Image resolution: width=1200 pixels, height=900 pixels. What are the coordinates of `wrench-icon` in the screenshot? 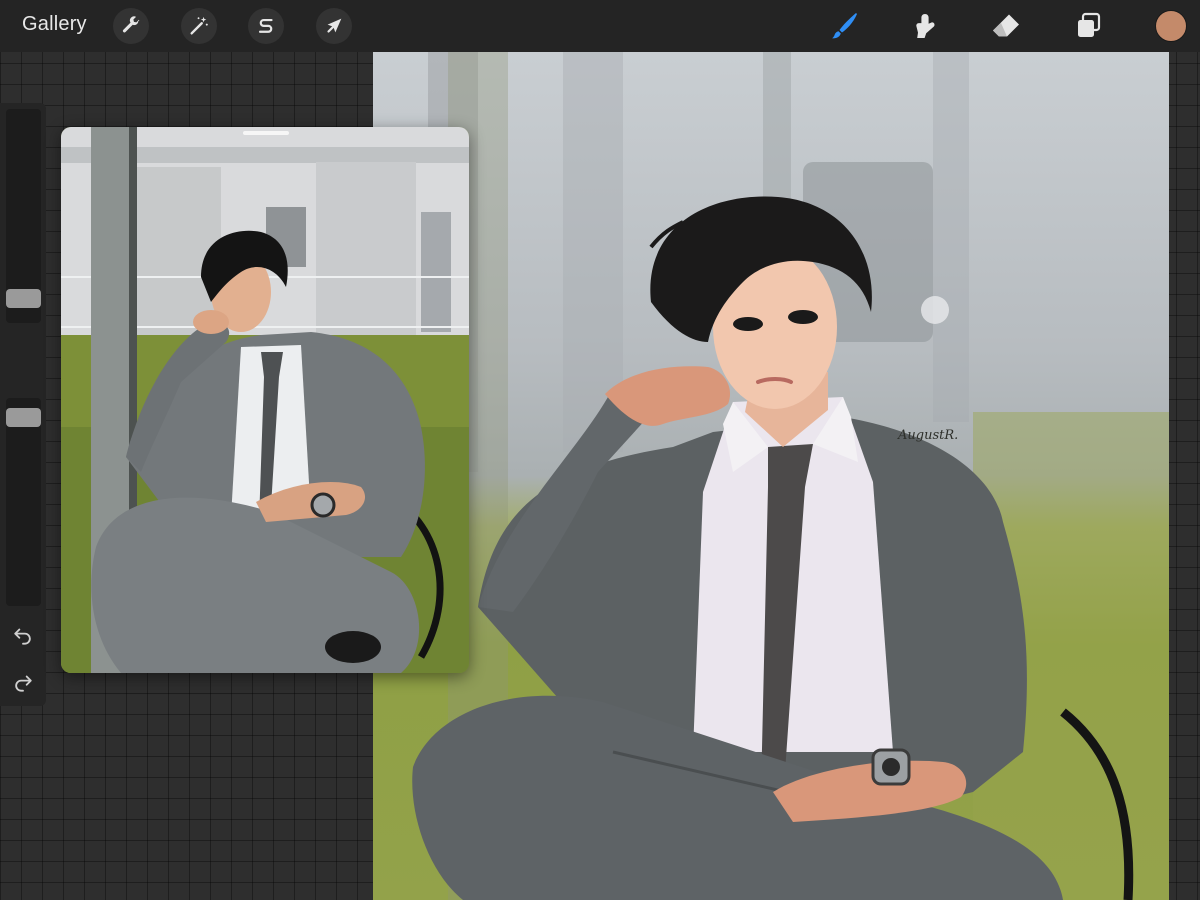 It's located at (131, 24).